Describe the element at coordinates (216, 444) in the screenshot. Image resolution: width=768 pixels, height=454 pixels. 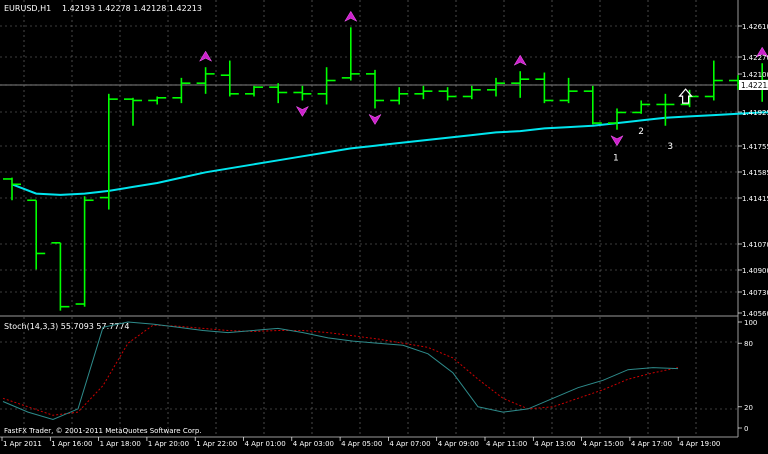
I see `time-tick-label: 1 Apr 22:00` at that location.